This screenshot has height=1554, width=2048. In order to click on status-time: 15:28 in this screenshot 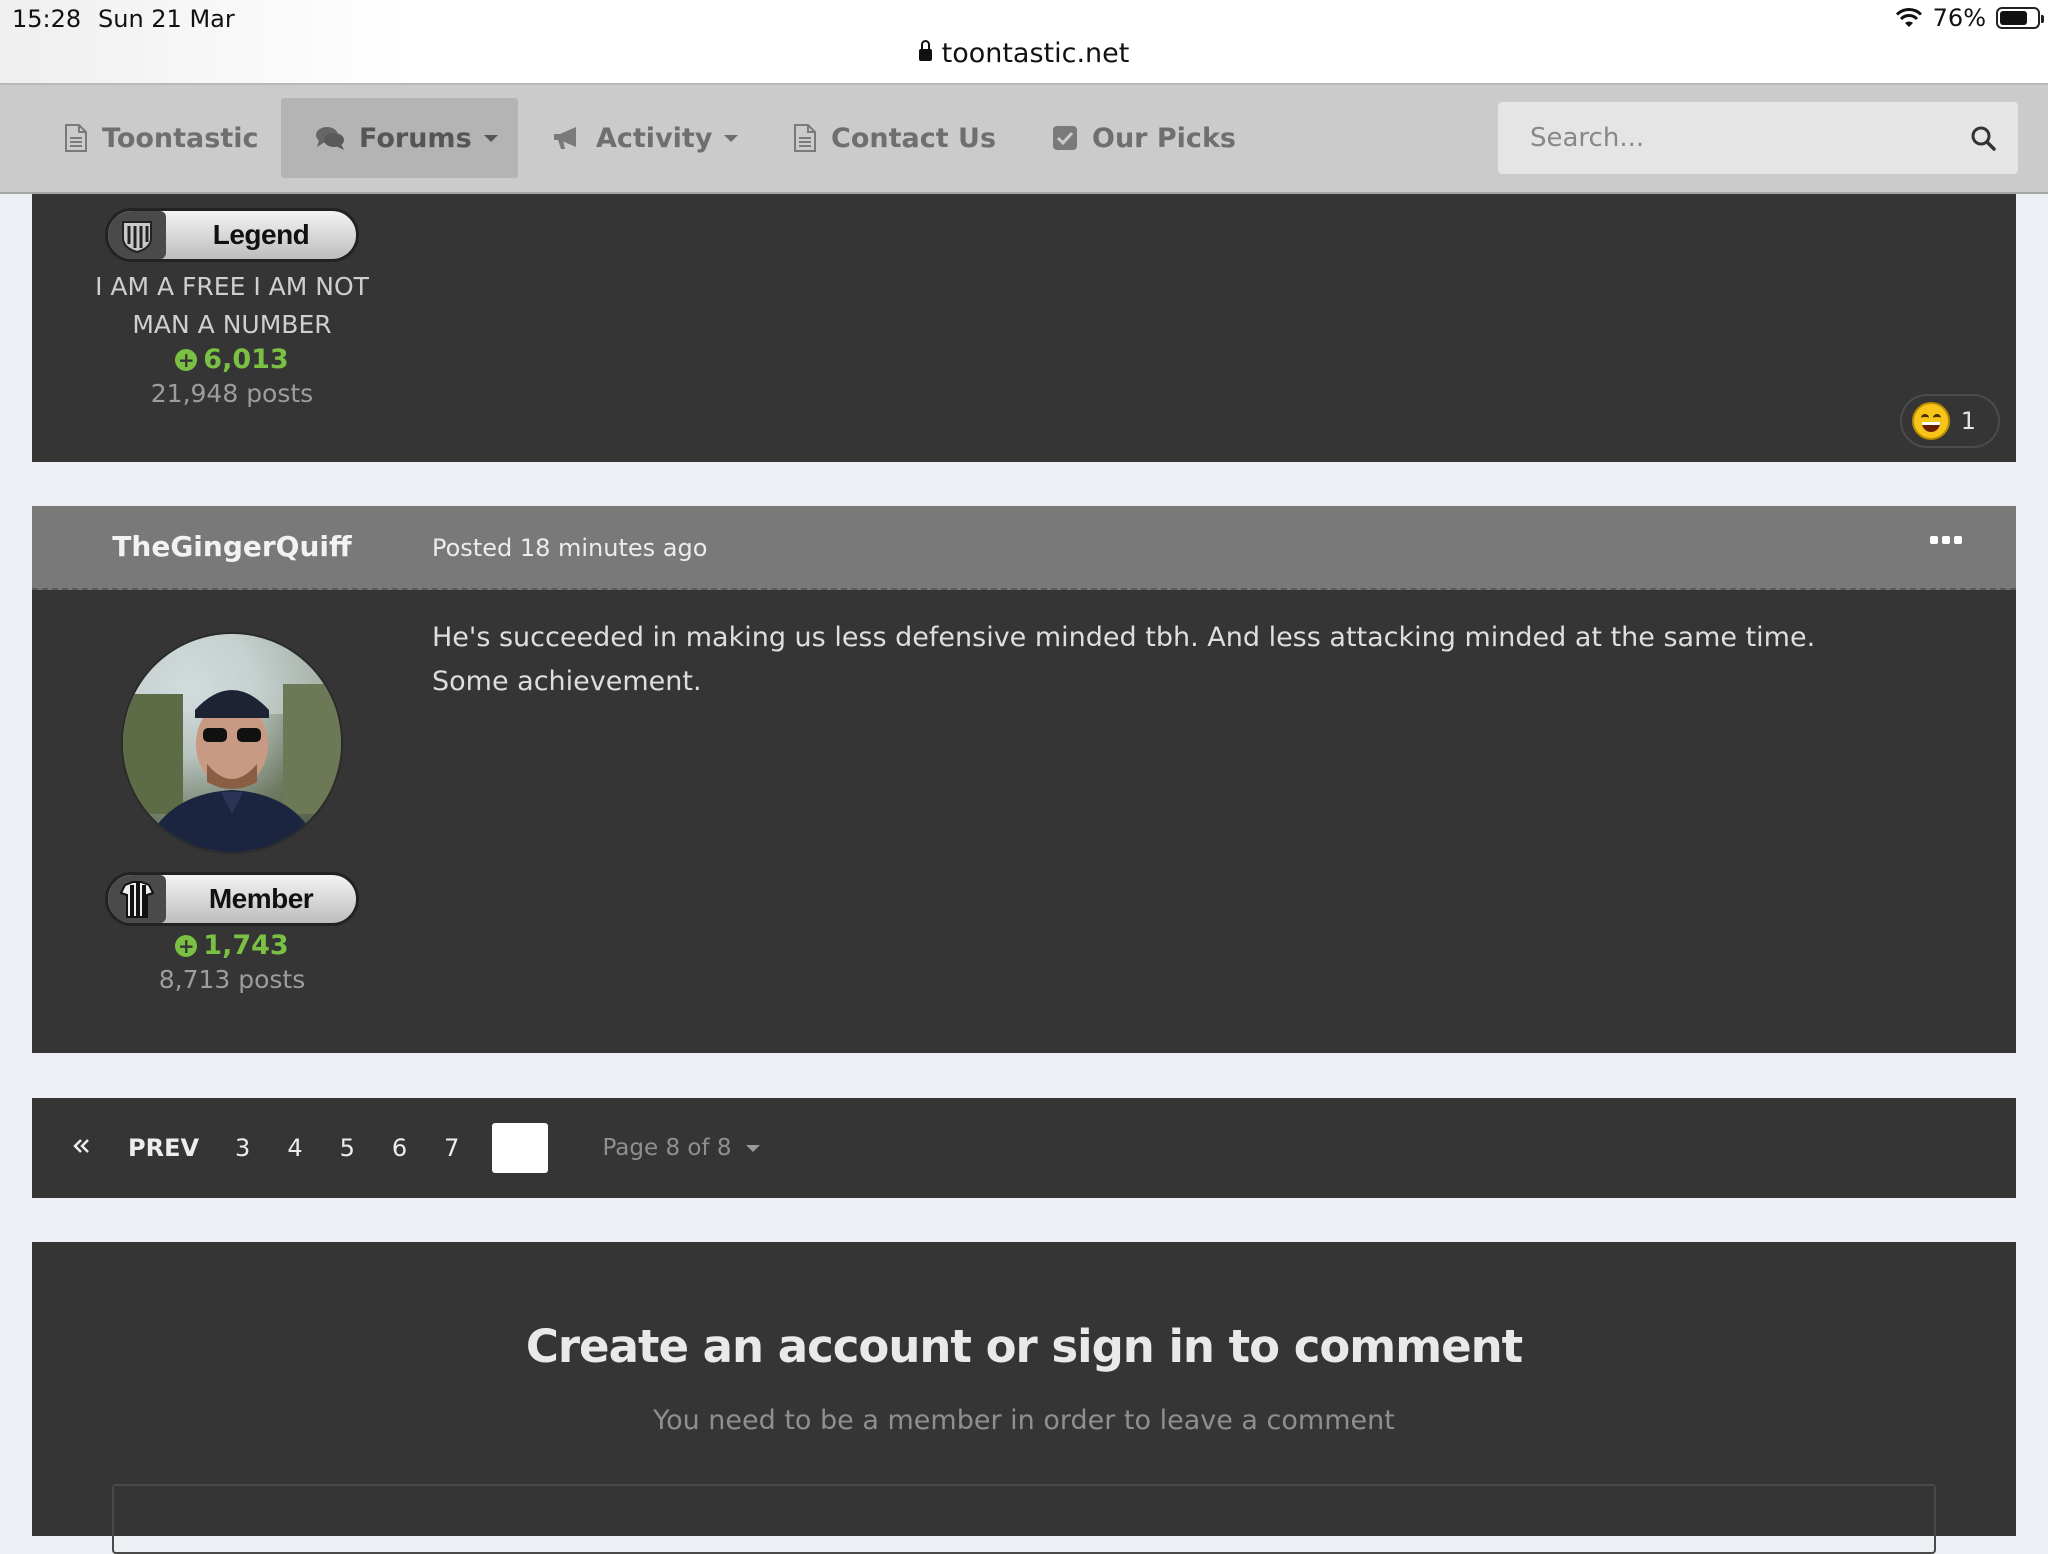, I will do `click(47, 19)`.